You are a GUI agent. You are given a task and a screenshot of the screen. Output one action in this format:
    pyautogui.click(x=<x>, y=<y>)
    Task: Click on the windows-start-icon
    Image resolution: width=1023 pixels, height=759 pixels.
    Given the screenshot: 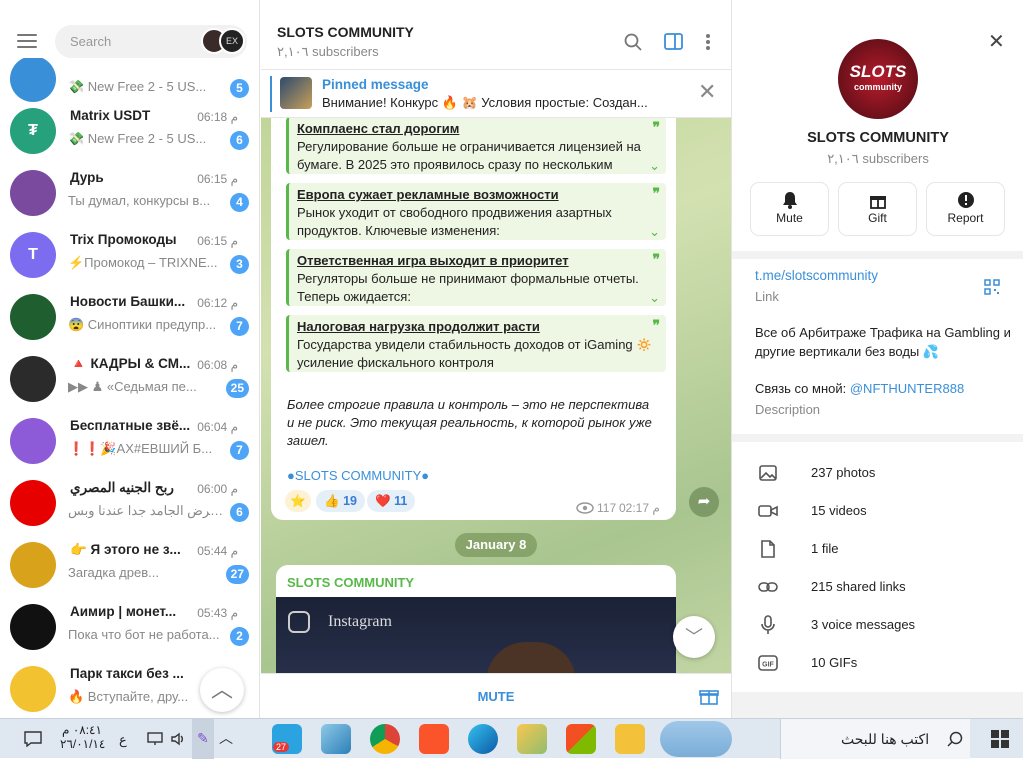 What is the action you would take?
    pyautogui.click(x=1000, y=739)
    